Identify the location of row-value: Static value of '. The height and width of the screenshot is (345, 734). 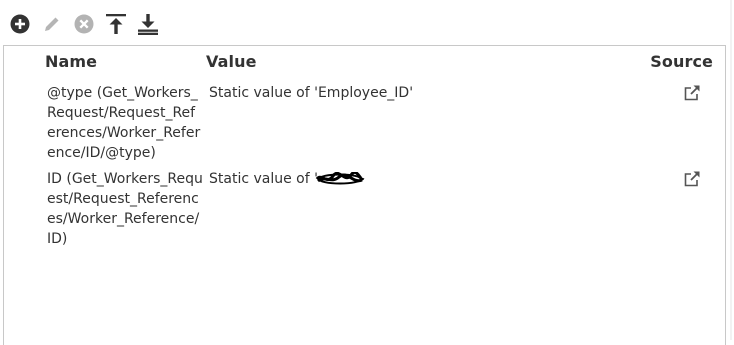
(263, 179).